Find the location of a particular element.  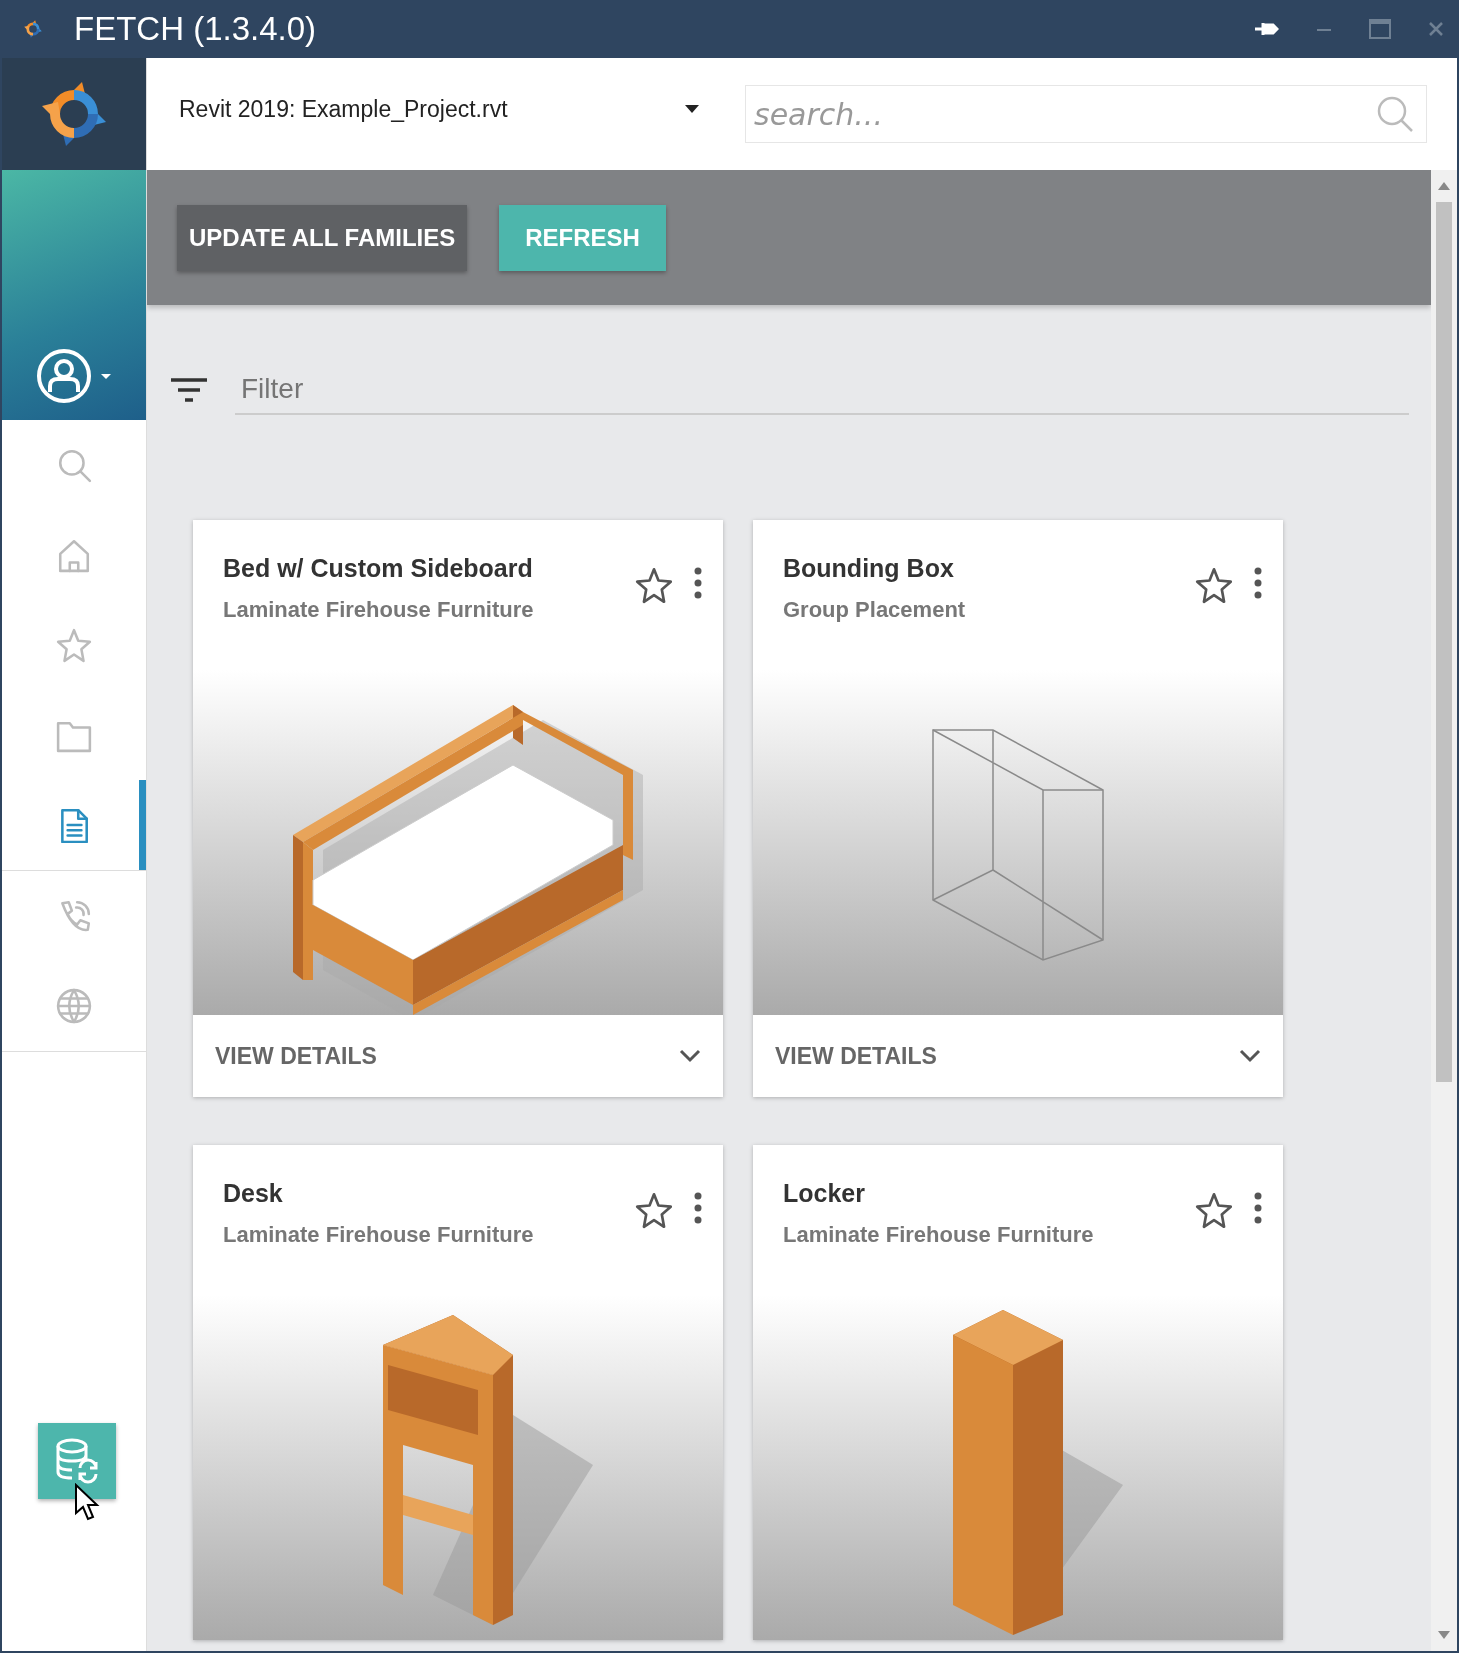

mouse-cursor-icon is located at coordinates (87, 1502).